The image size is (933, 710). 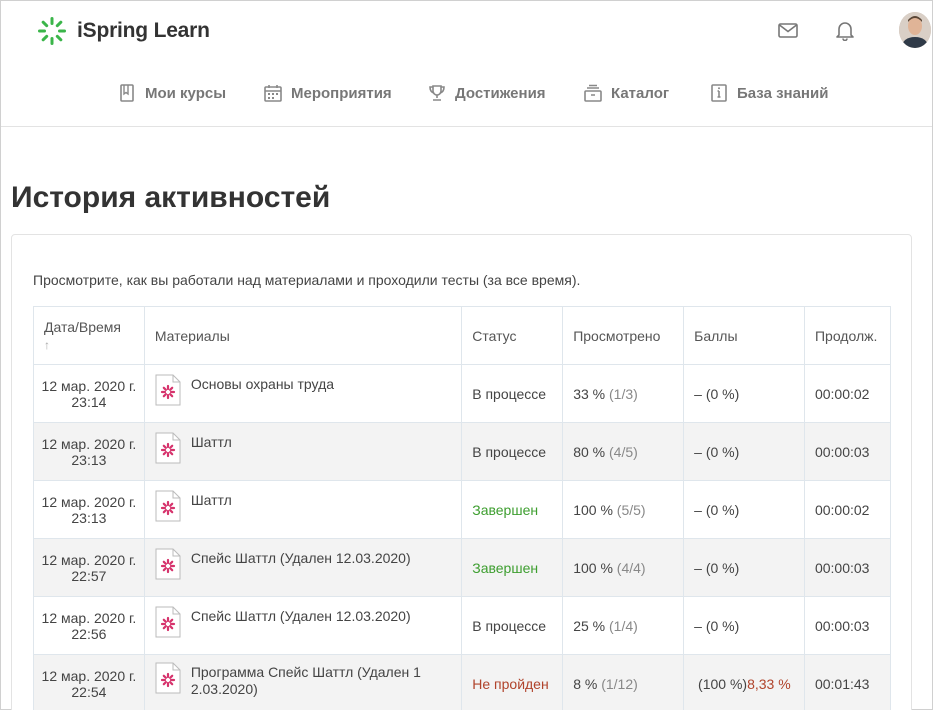 What do you see at coordinates (589, 451) in the screenshot?
I see `viewed-percent: 80 %` at bounding box center [589, 451].